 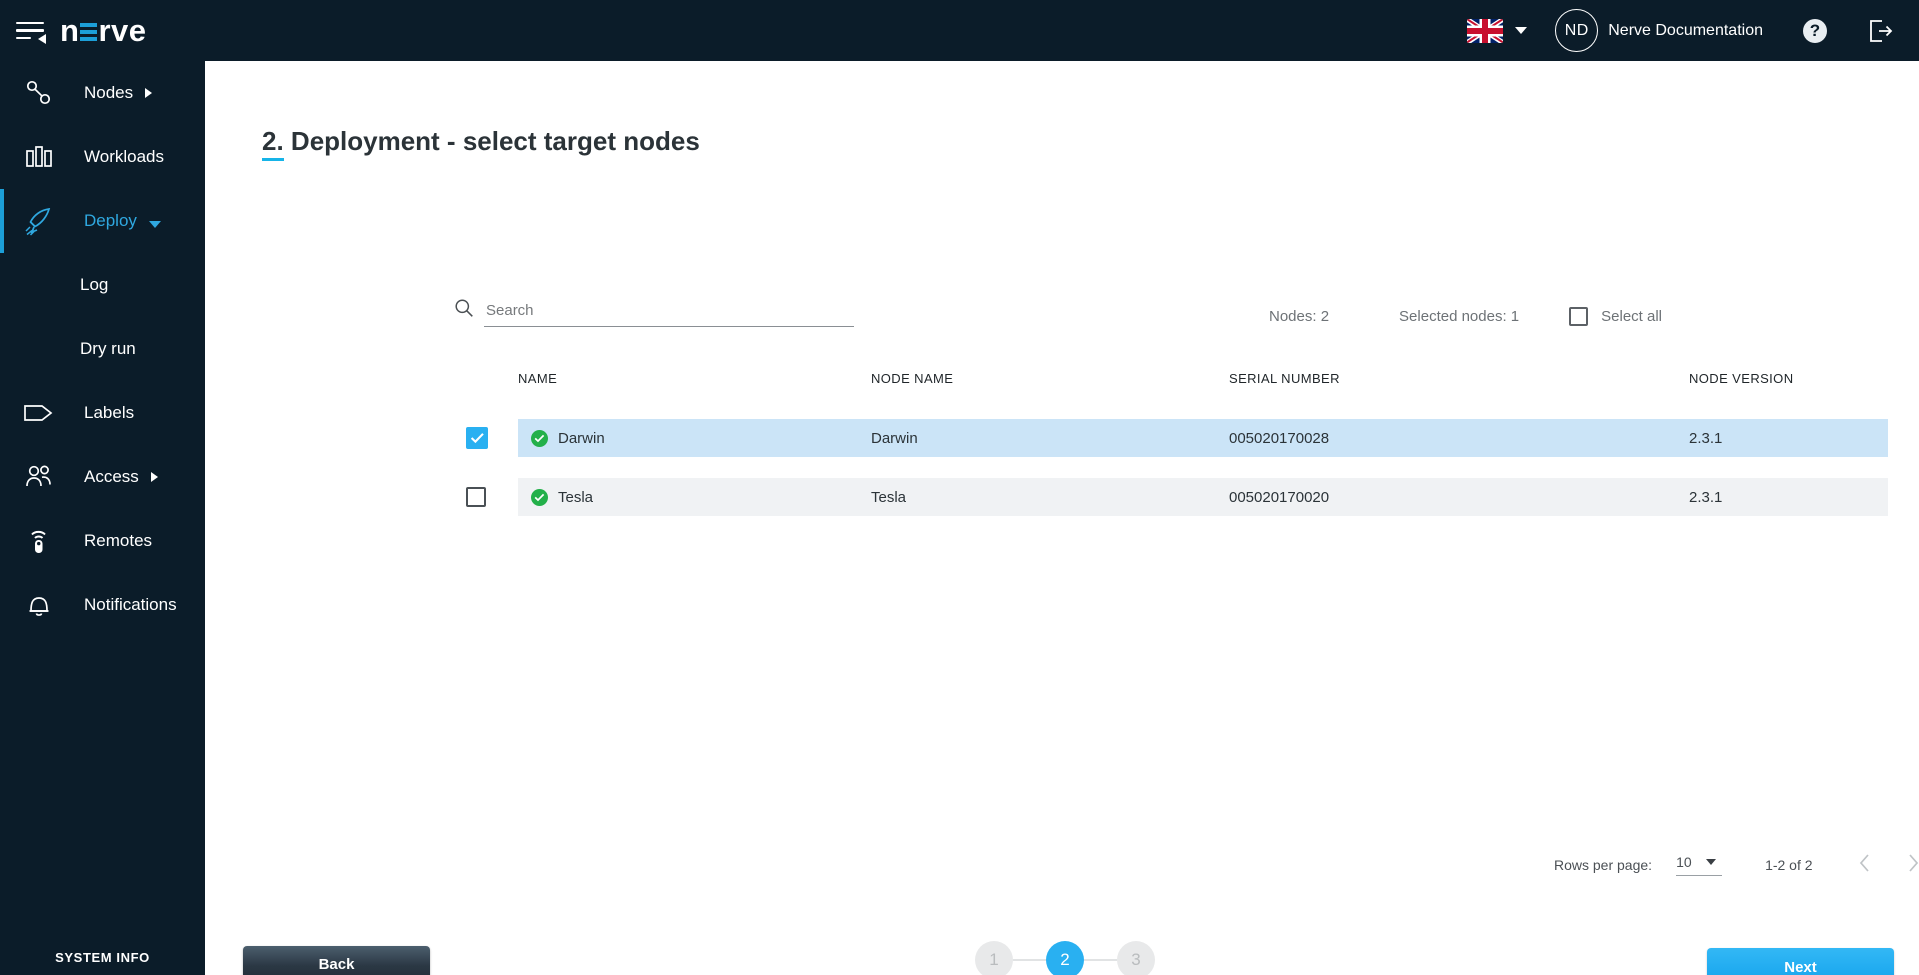 I want to click on menu-collapse-caret-icon, so click(x=42, y=38).